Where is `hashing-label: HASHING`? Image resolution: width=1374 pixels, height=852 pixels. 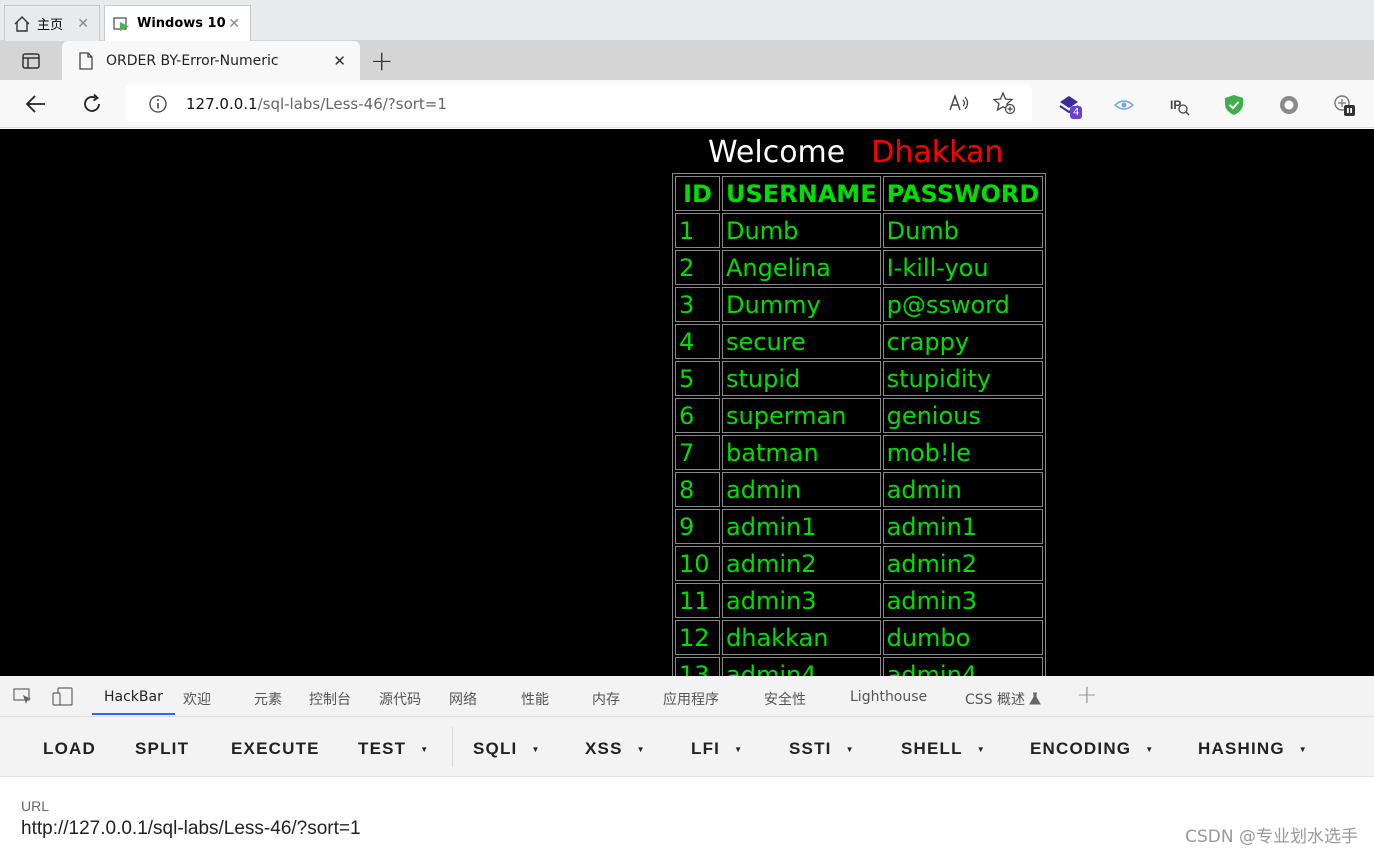
hashing-label: HASHING is located at coordinates (1241, 748).